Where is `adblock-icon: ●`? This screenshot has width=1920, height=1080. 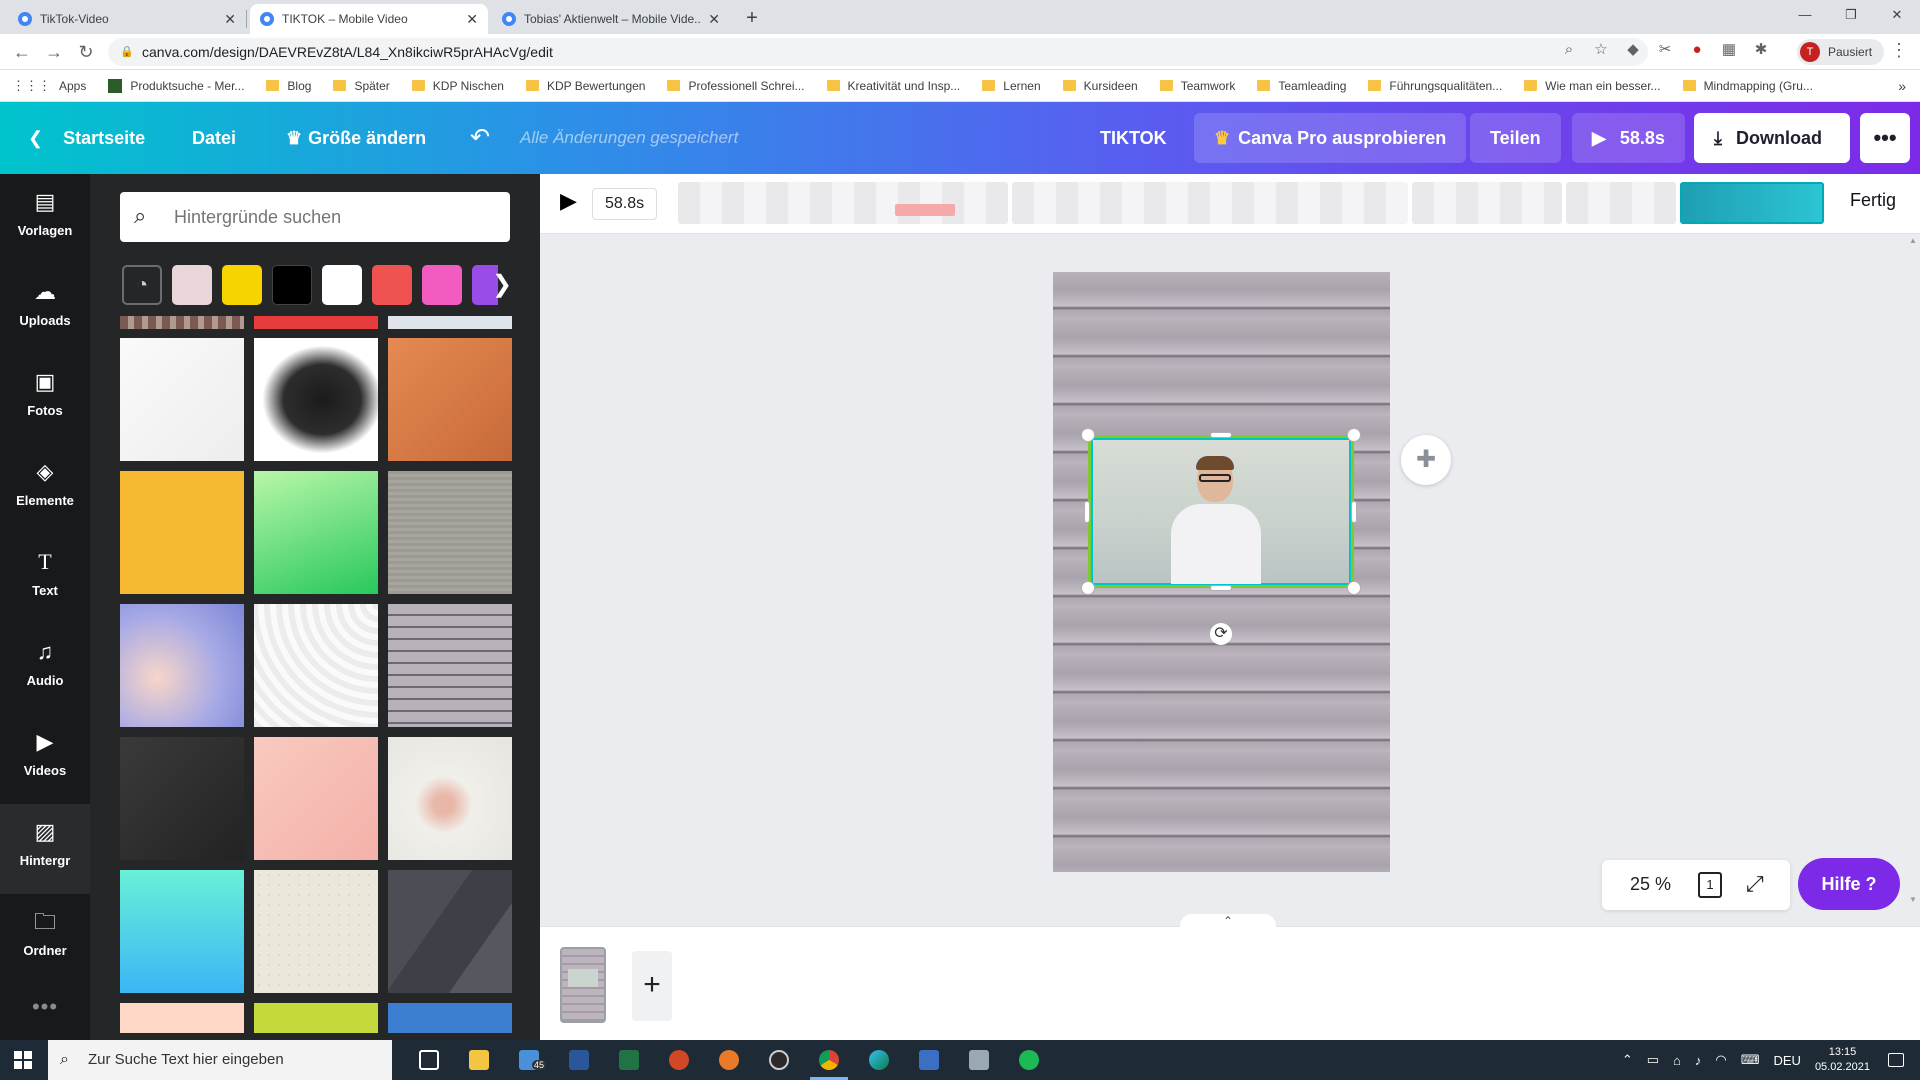 adblock-icon: ● is located at coordinates (1697, 49).